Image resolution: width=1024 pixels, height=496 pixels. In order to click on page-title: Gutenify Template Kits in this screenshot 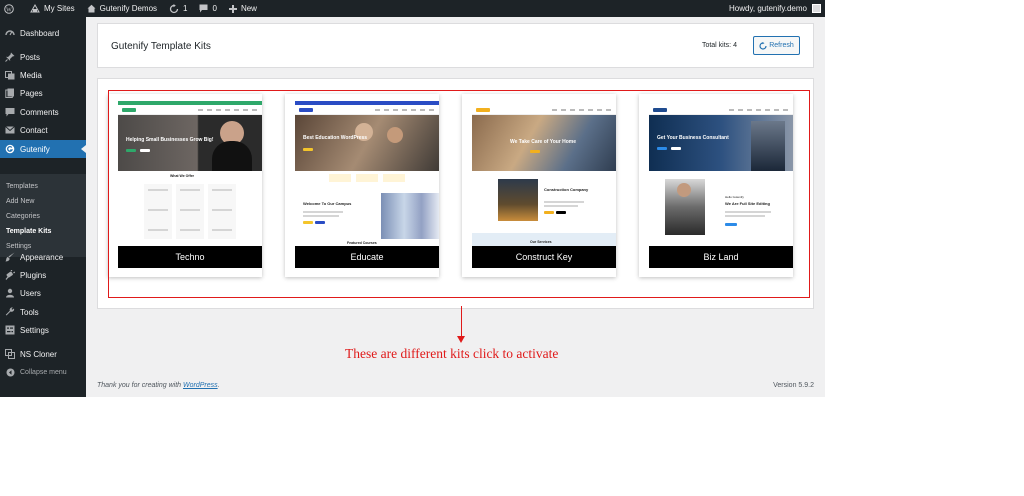, I will do `click(161, 46)`.